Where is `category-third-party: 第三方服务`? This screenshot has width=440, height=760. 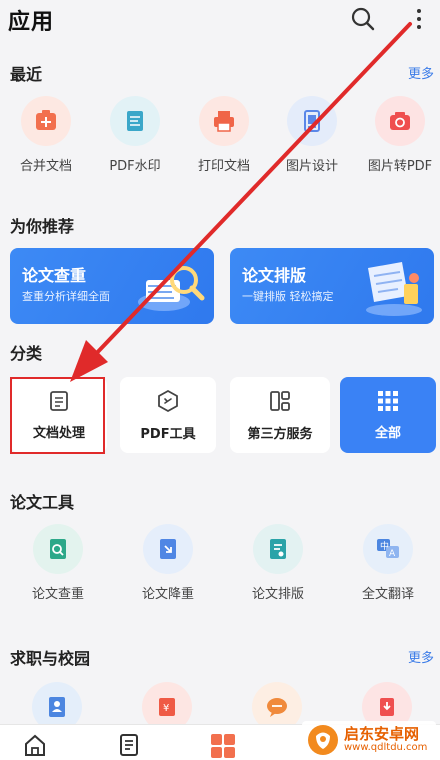
category-third-party: 第三方服务 is located at coordinates (280, 415).